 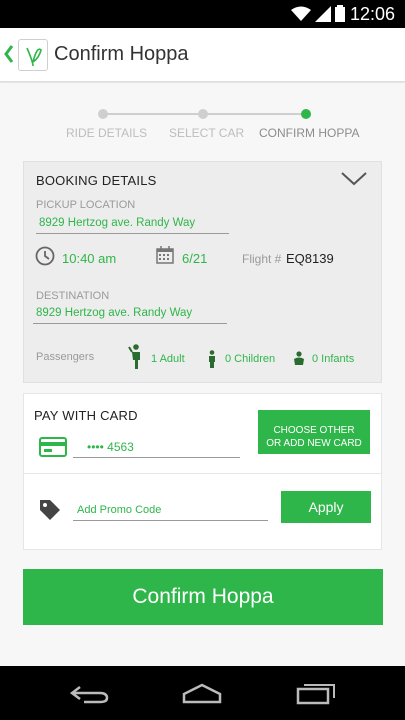 What do you see at coordinates (73, 296) in the screenshot?
I see `destination-label: DESTINATION` at bounding box center [73, 296].